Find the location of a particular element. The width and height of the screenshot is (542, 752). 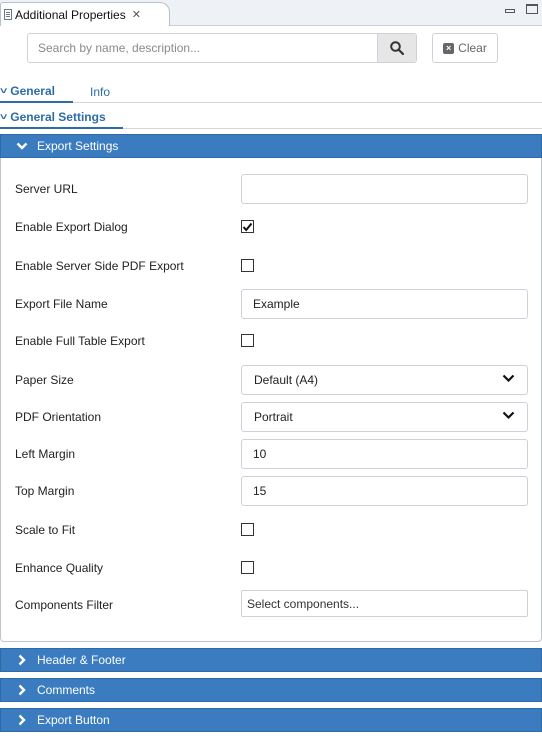

scale-to-fit-label: Scale to Fit is located at coordinates (45, 530).